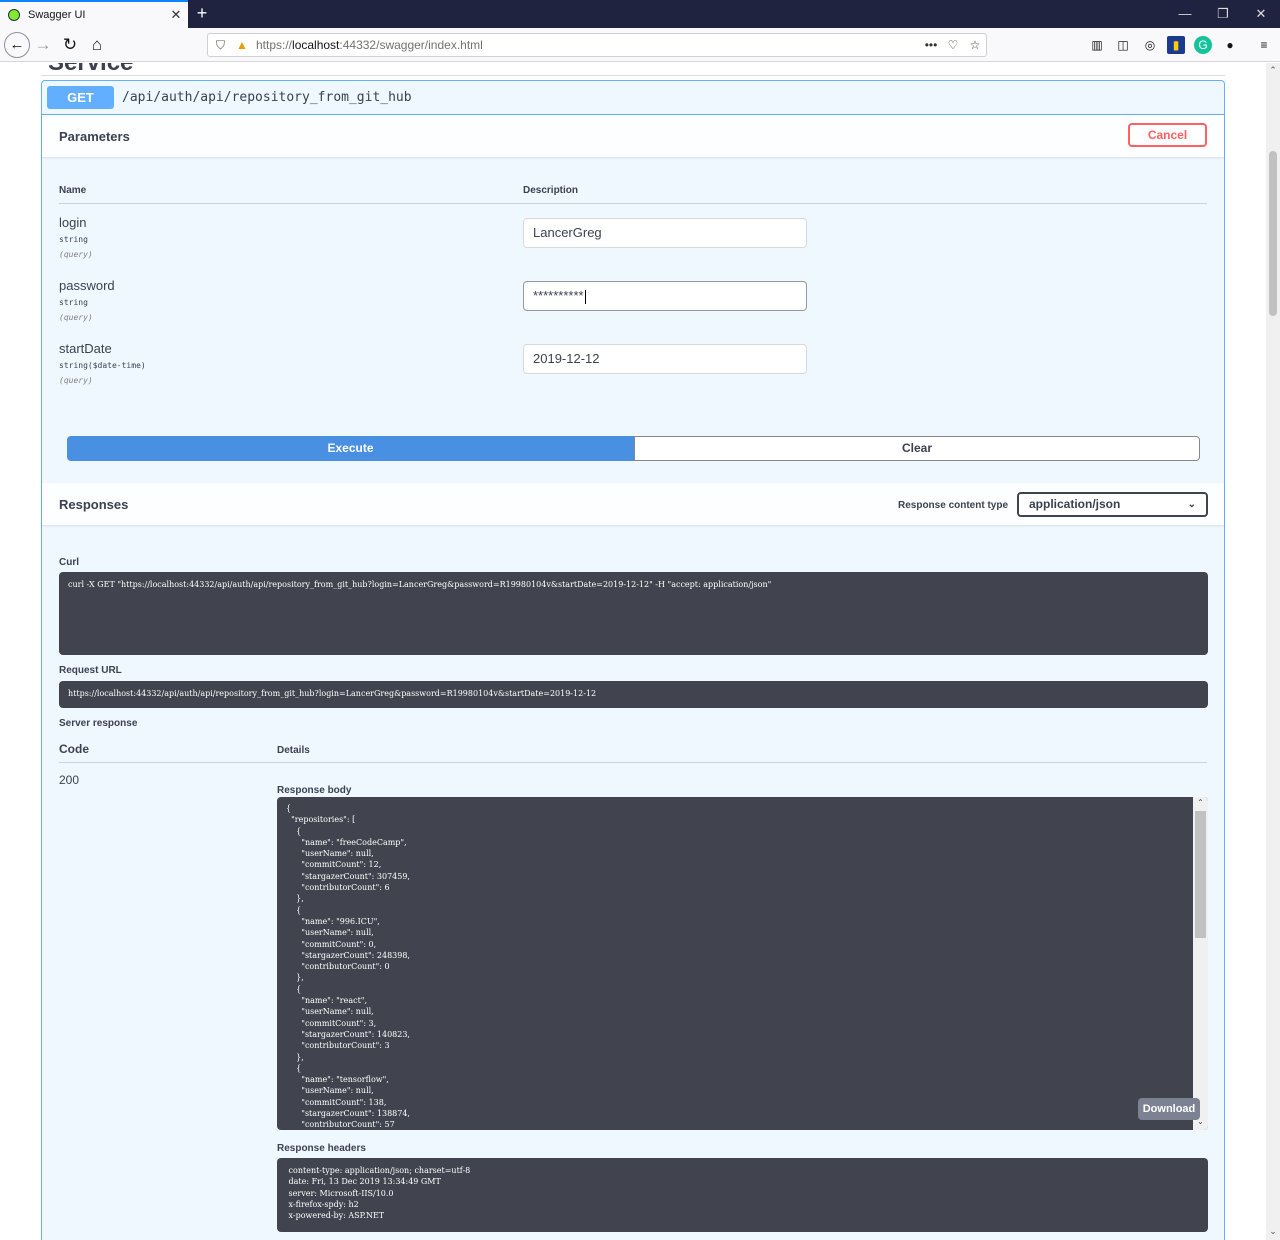 The height and width of the screenshot is (1240, 1280). I want to click on title-bar: Swagger UI ✕ + — ❐ ✕, so click(640, 14).